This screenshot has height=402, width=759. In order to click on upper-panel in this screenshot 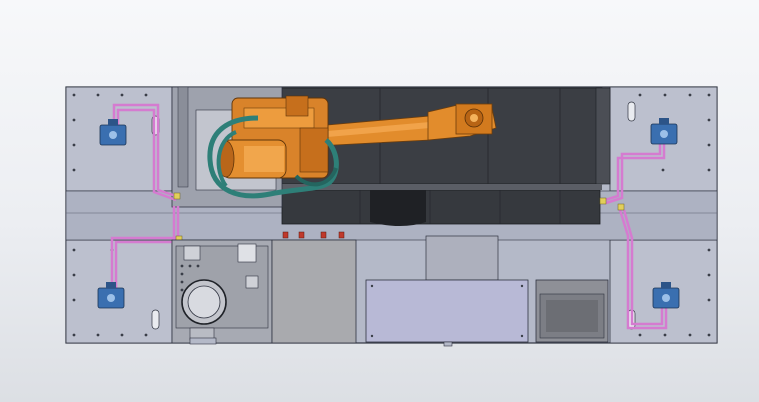, I will do `click(462, 258)`.